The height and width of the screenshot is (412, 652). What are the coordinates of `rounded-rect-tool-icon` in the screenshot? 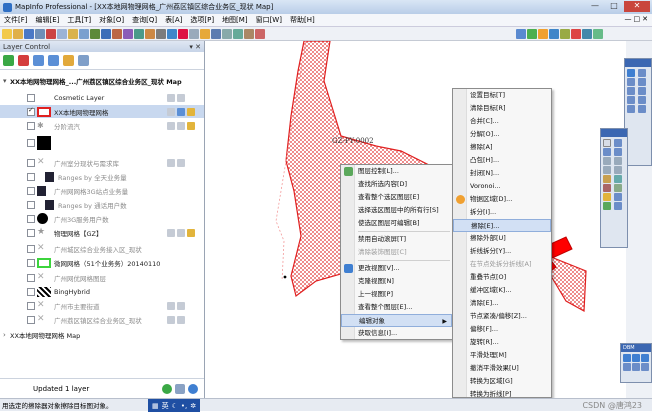 It's located at (642, 100).